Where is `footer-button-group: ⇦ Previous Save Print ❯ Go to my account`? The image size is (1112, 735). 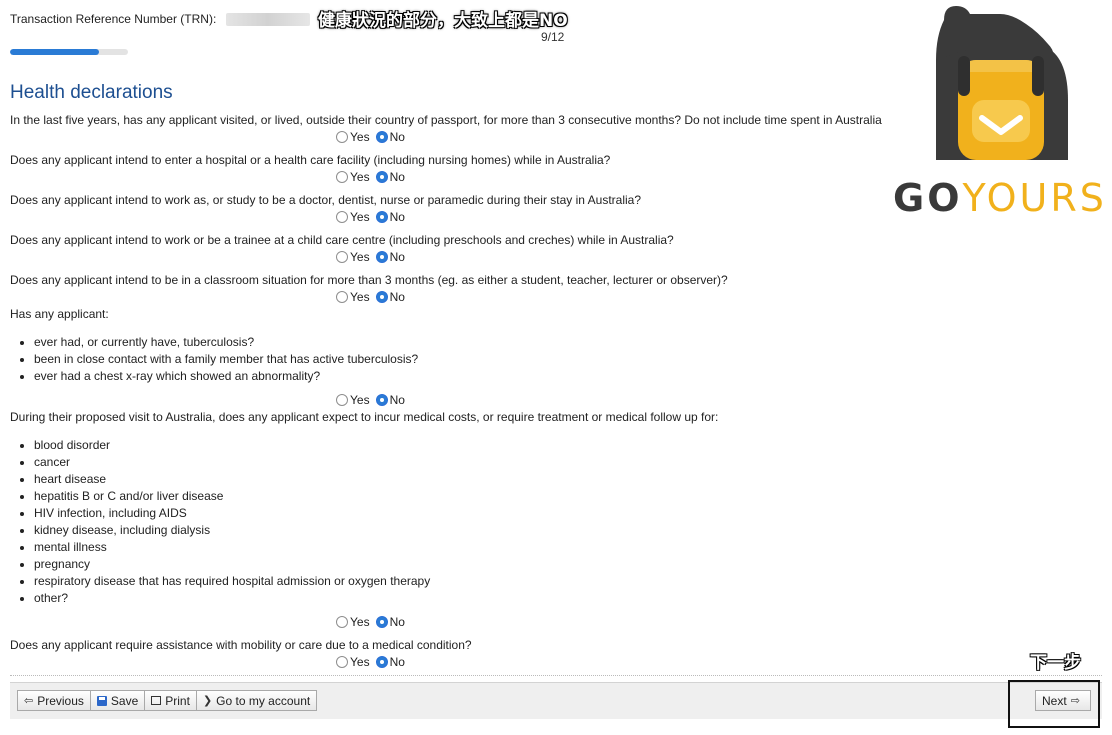 footer-button-group: ⇦ Previous Save Print ❯ Go to my account is located at coordinates (167, 700).